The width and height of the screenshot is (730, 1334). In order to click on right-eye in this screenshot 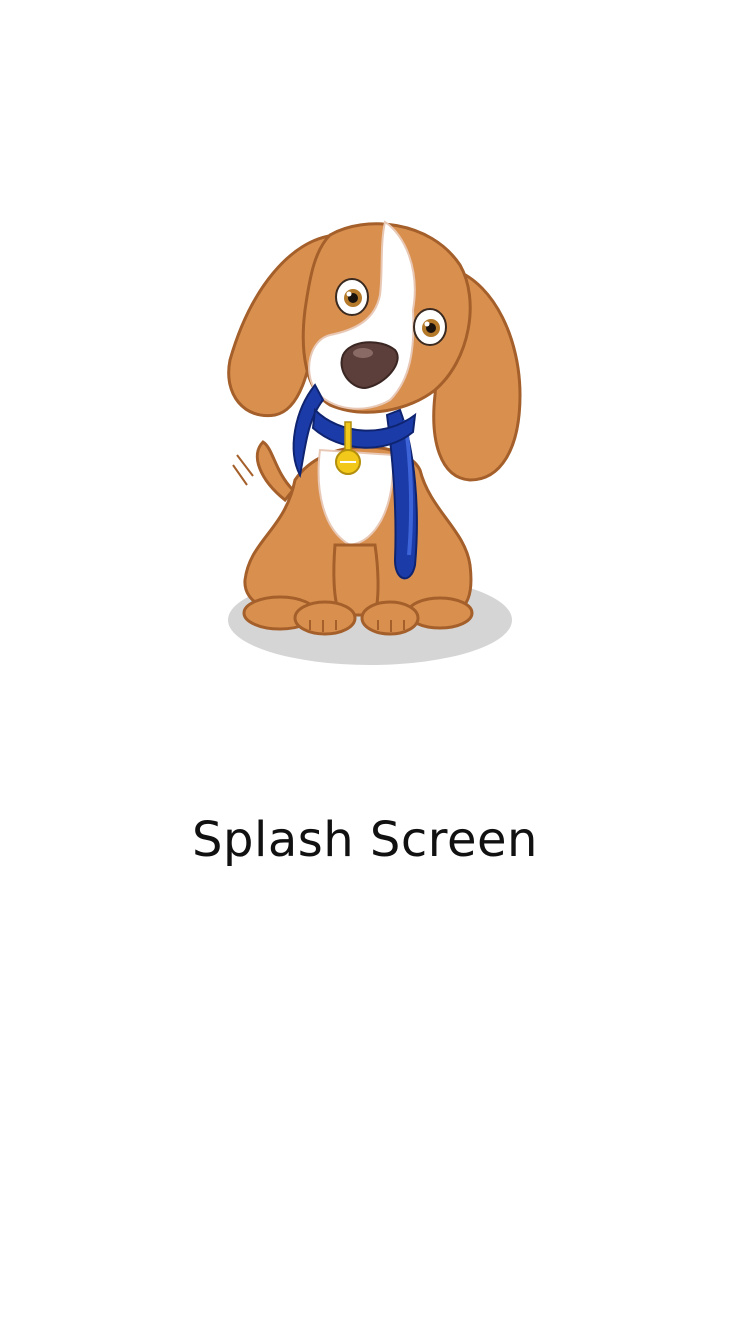, I will do `click(430, 327)`.